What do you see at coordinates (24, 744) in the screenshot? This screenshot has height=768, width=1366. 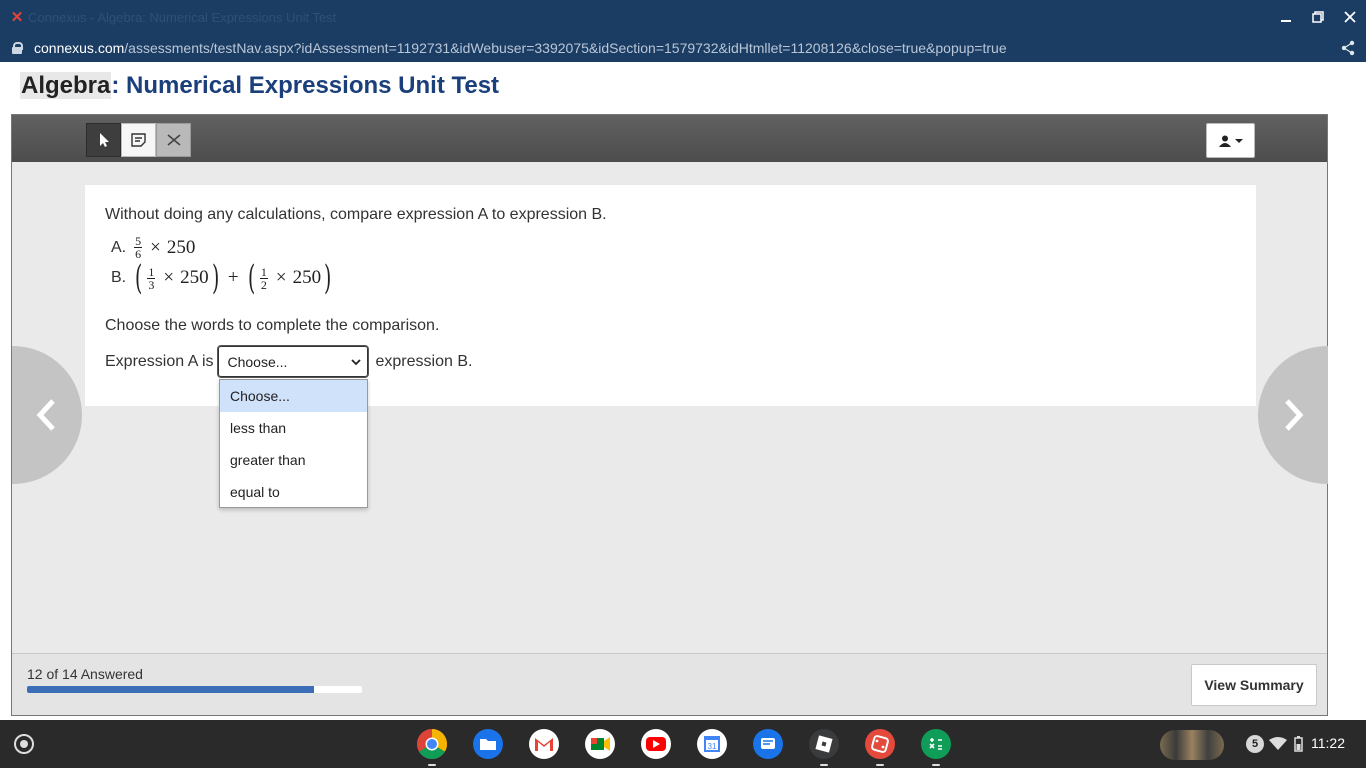 I see `launcher-icon` at bounding box center [24, 744].